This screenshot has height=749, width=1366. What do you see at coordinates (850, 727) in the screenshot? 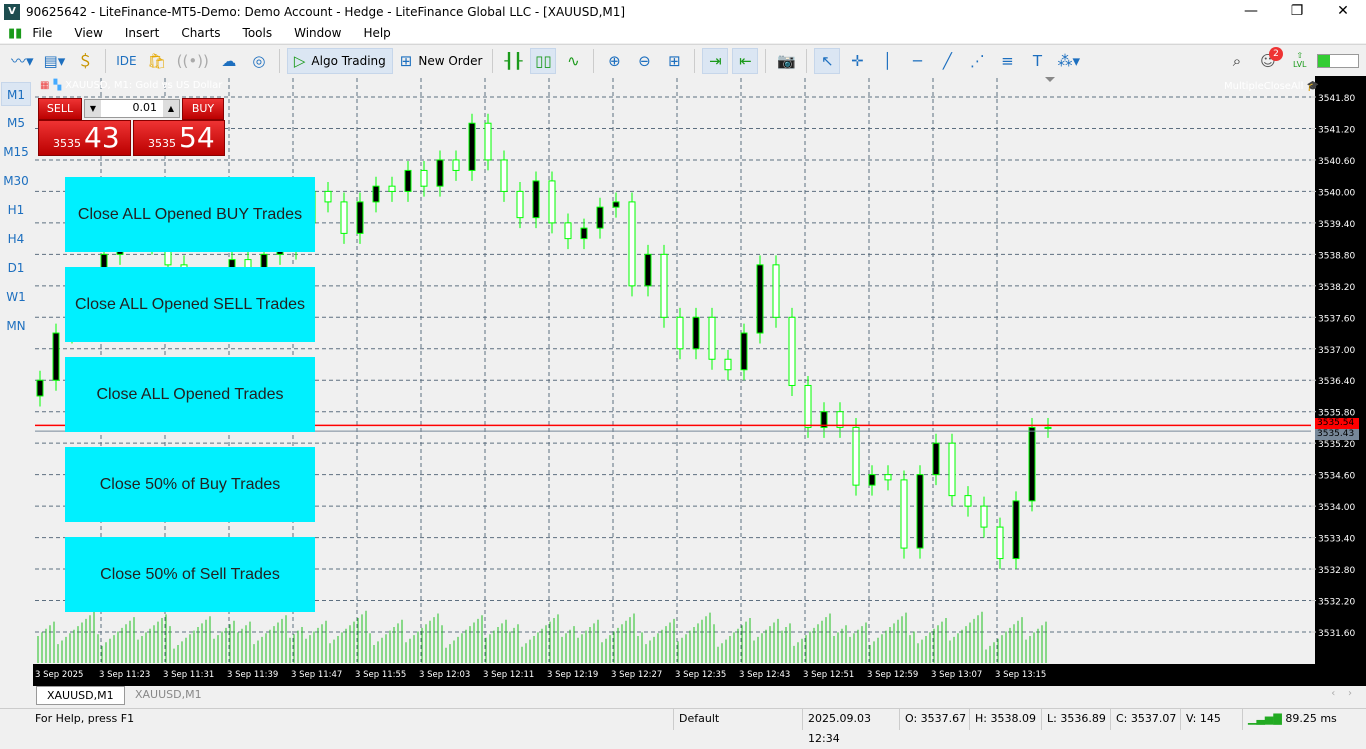
I see `status-datetime: 2025.09.03 12:34` at bounding box center [850, 727].